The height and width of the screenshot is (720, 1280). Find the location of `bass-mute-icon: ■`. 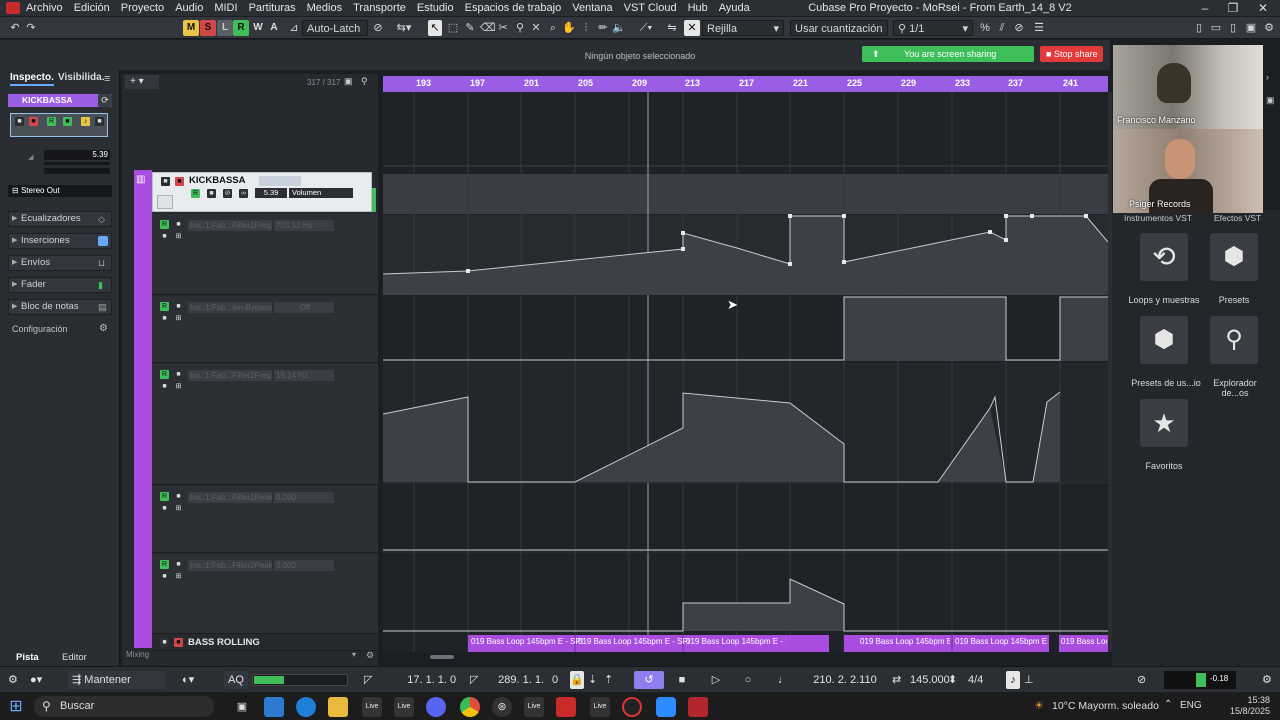

bass-mute-icon: ■ is located at coordinates (164, 642).